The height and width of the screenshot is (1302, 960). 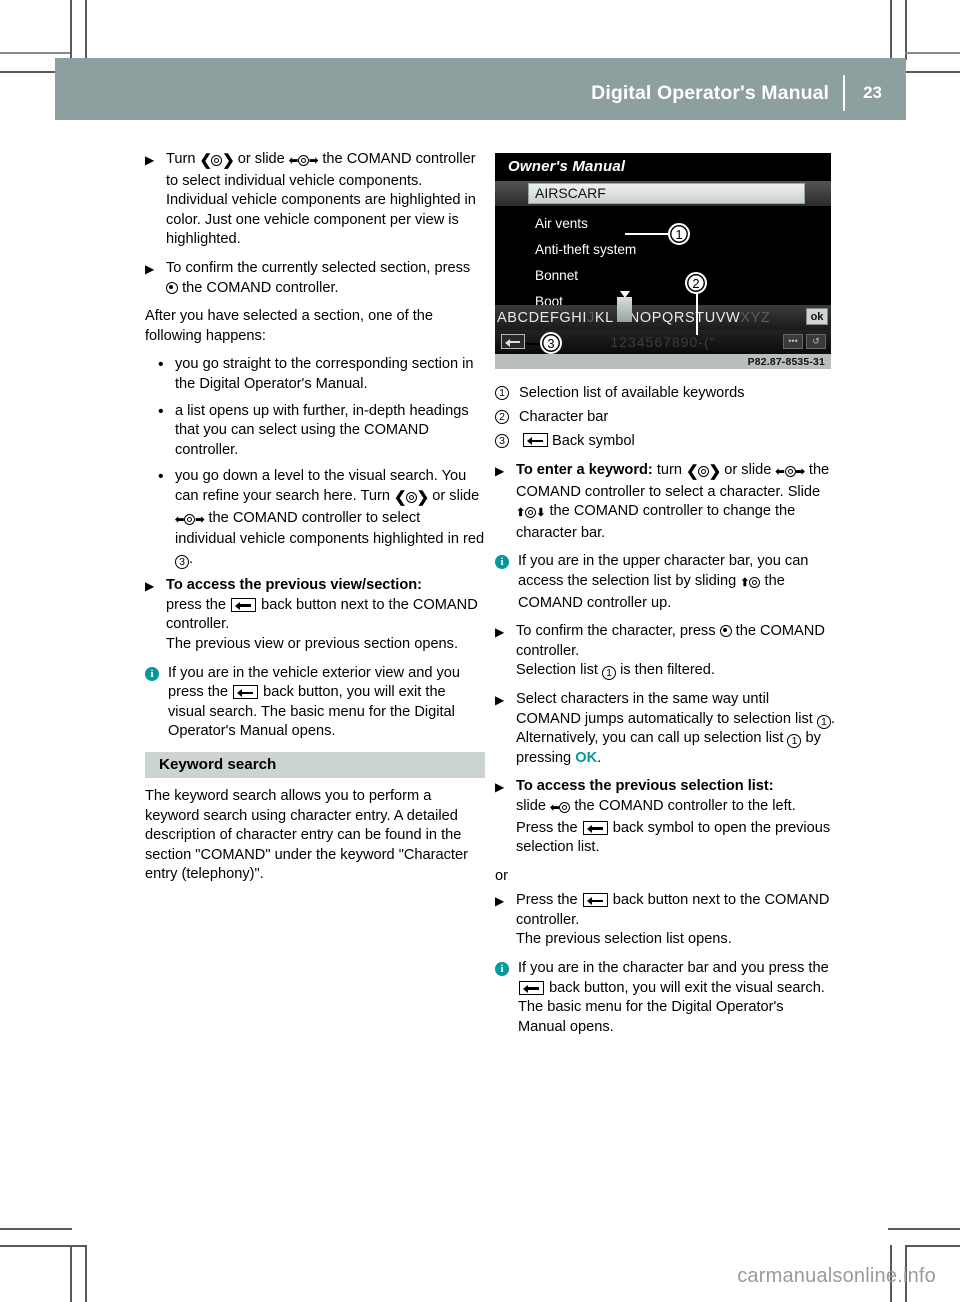 I want to click on page-number: 23, so click(x=872, y=92).